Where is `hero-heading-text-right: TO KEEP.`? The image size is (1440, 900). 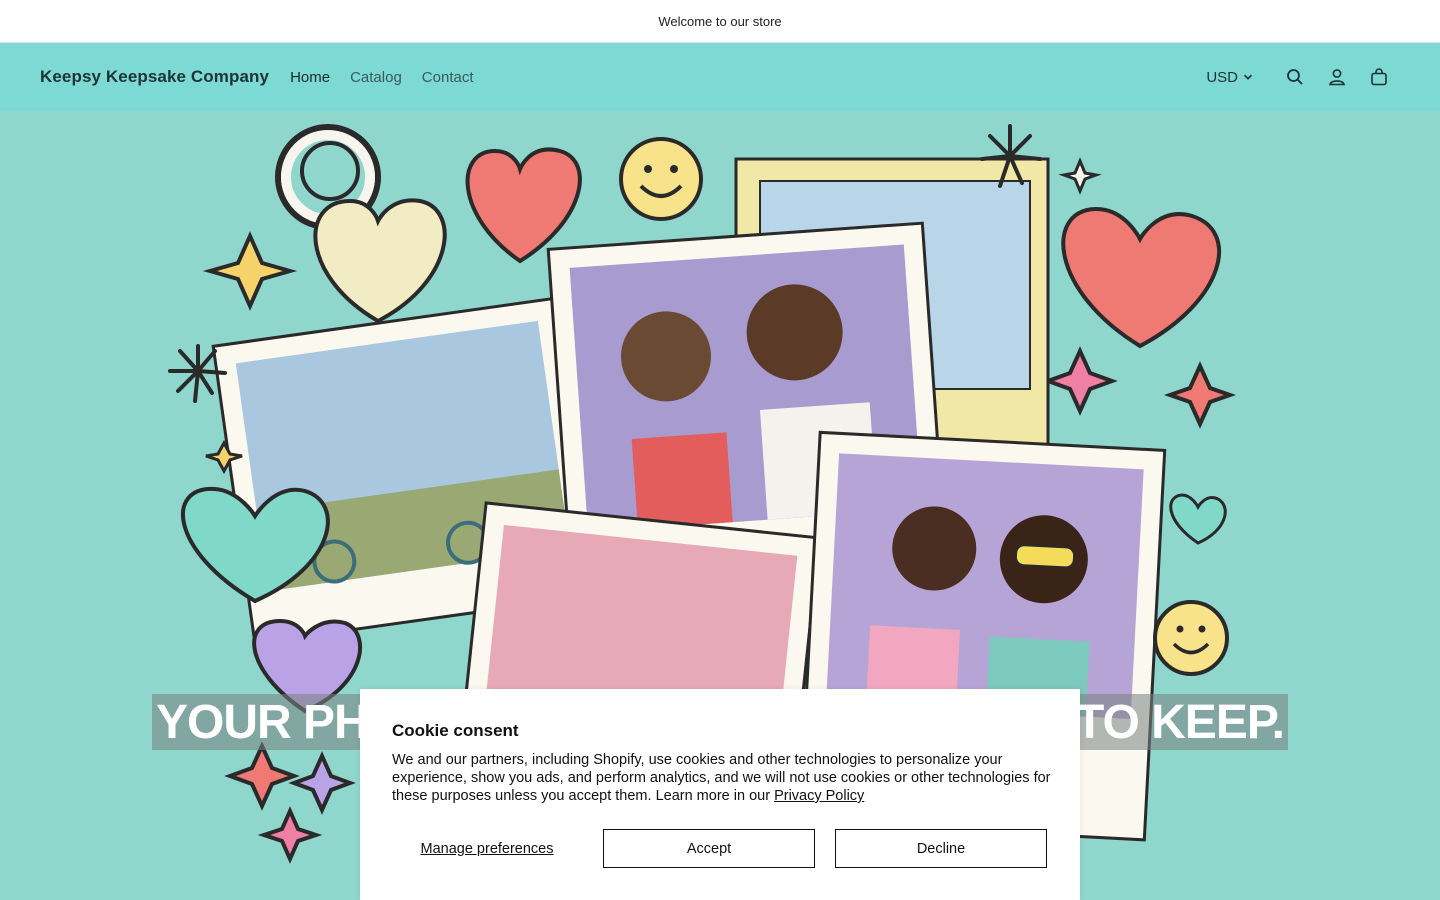 hero-heading-text-right: TO KEEP. is located at coordinates (1180, 722).